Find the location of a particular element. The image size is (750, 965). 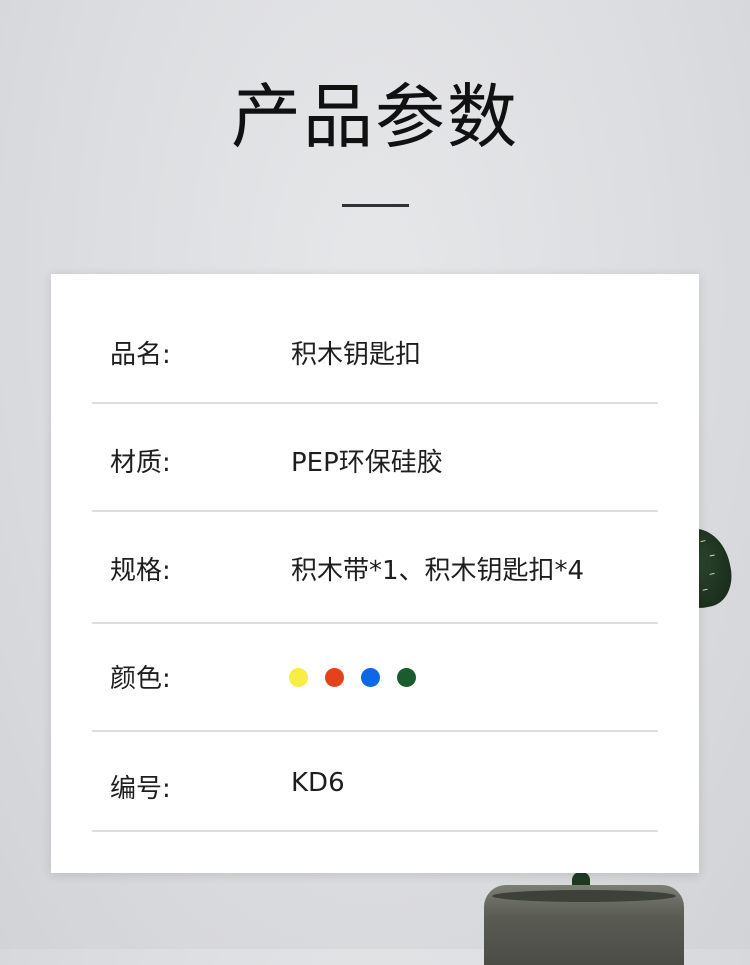

spec-label-material: 材质: is located at coordinates (140, 463).